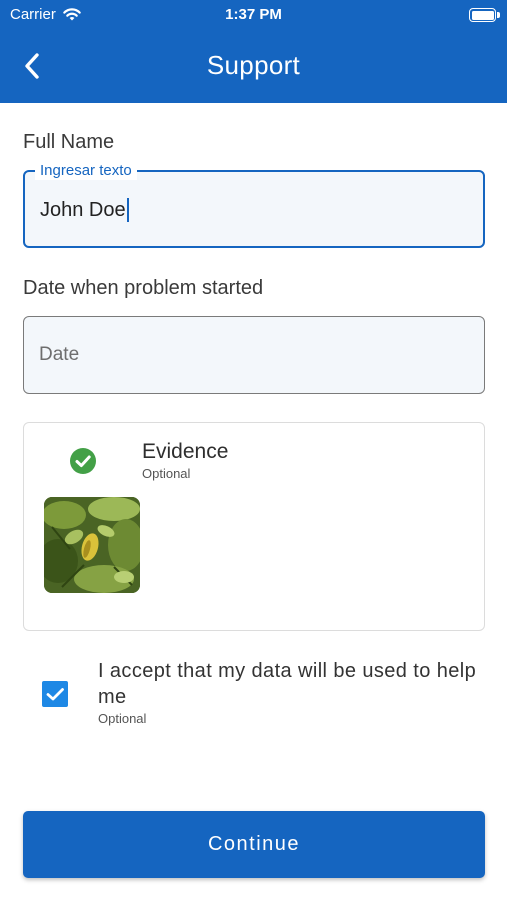 This screenshot has height=900, width=507. I want to click on date-label: Date when problem started, so click(143, 288).